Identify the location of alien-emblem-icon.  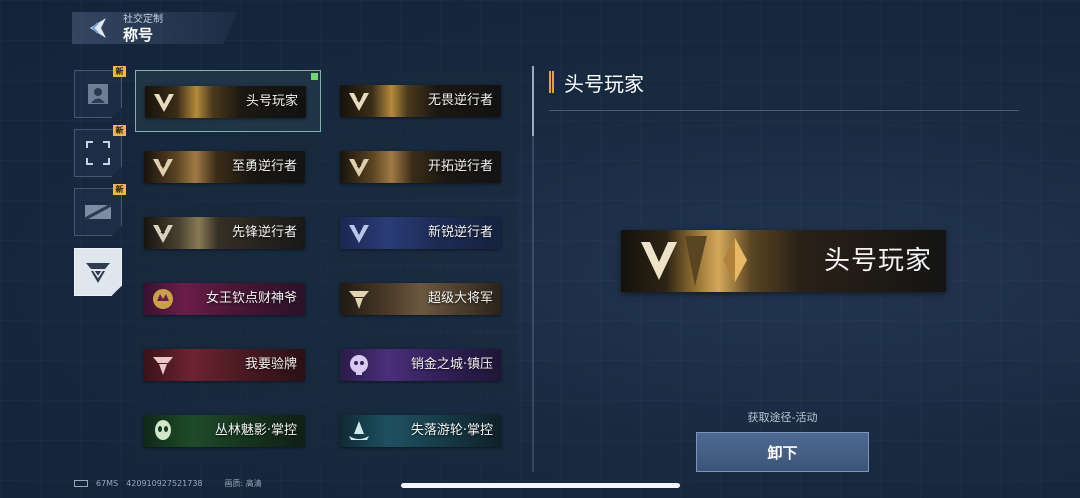
(163, 430).